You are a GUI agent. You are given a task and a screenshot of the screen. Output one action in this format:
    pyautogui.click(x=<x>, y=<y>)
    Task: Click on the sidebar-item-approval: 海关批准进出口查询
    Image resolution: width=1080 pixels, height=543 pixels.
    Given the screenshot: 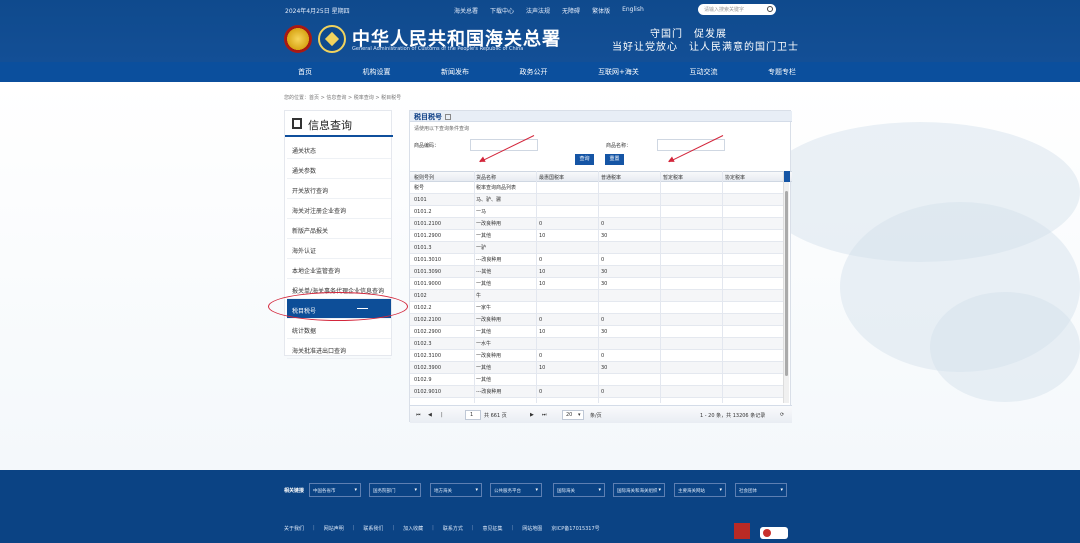 What is the action you would take?
    pyautogui.click(x=339, y=349)
    